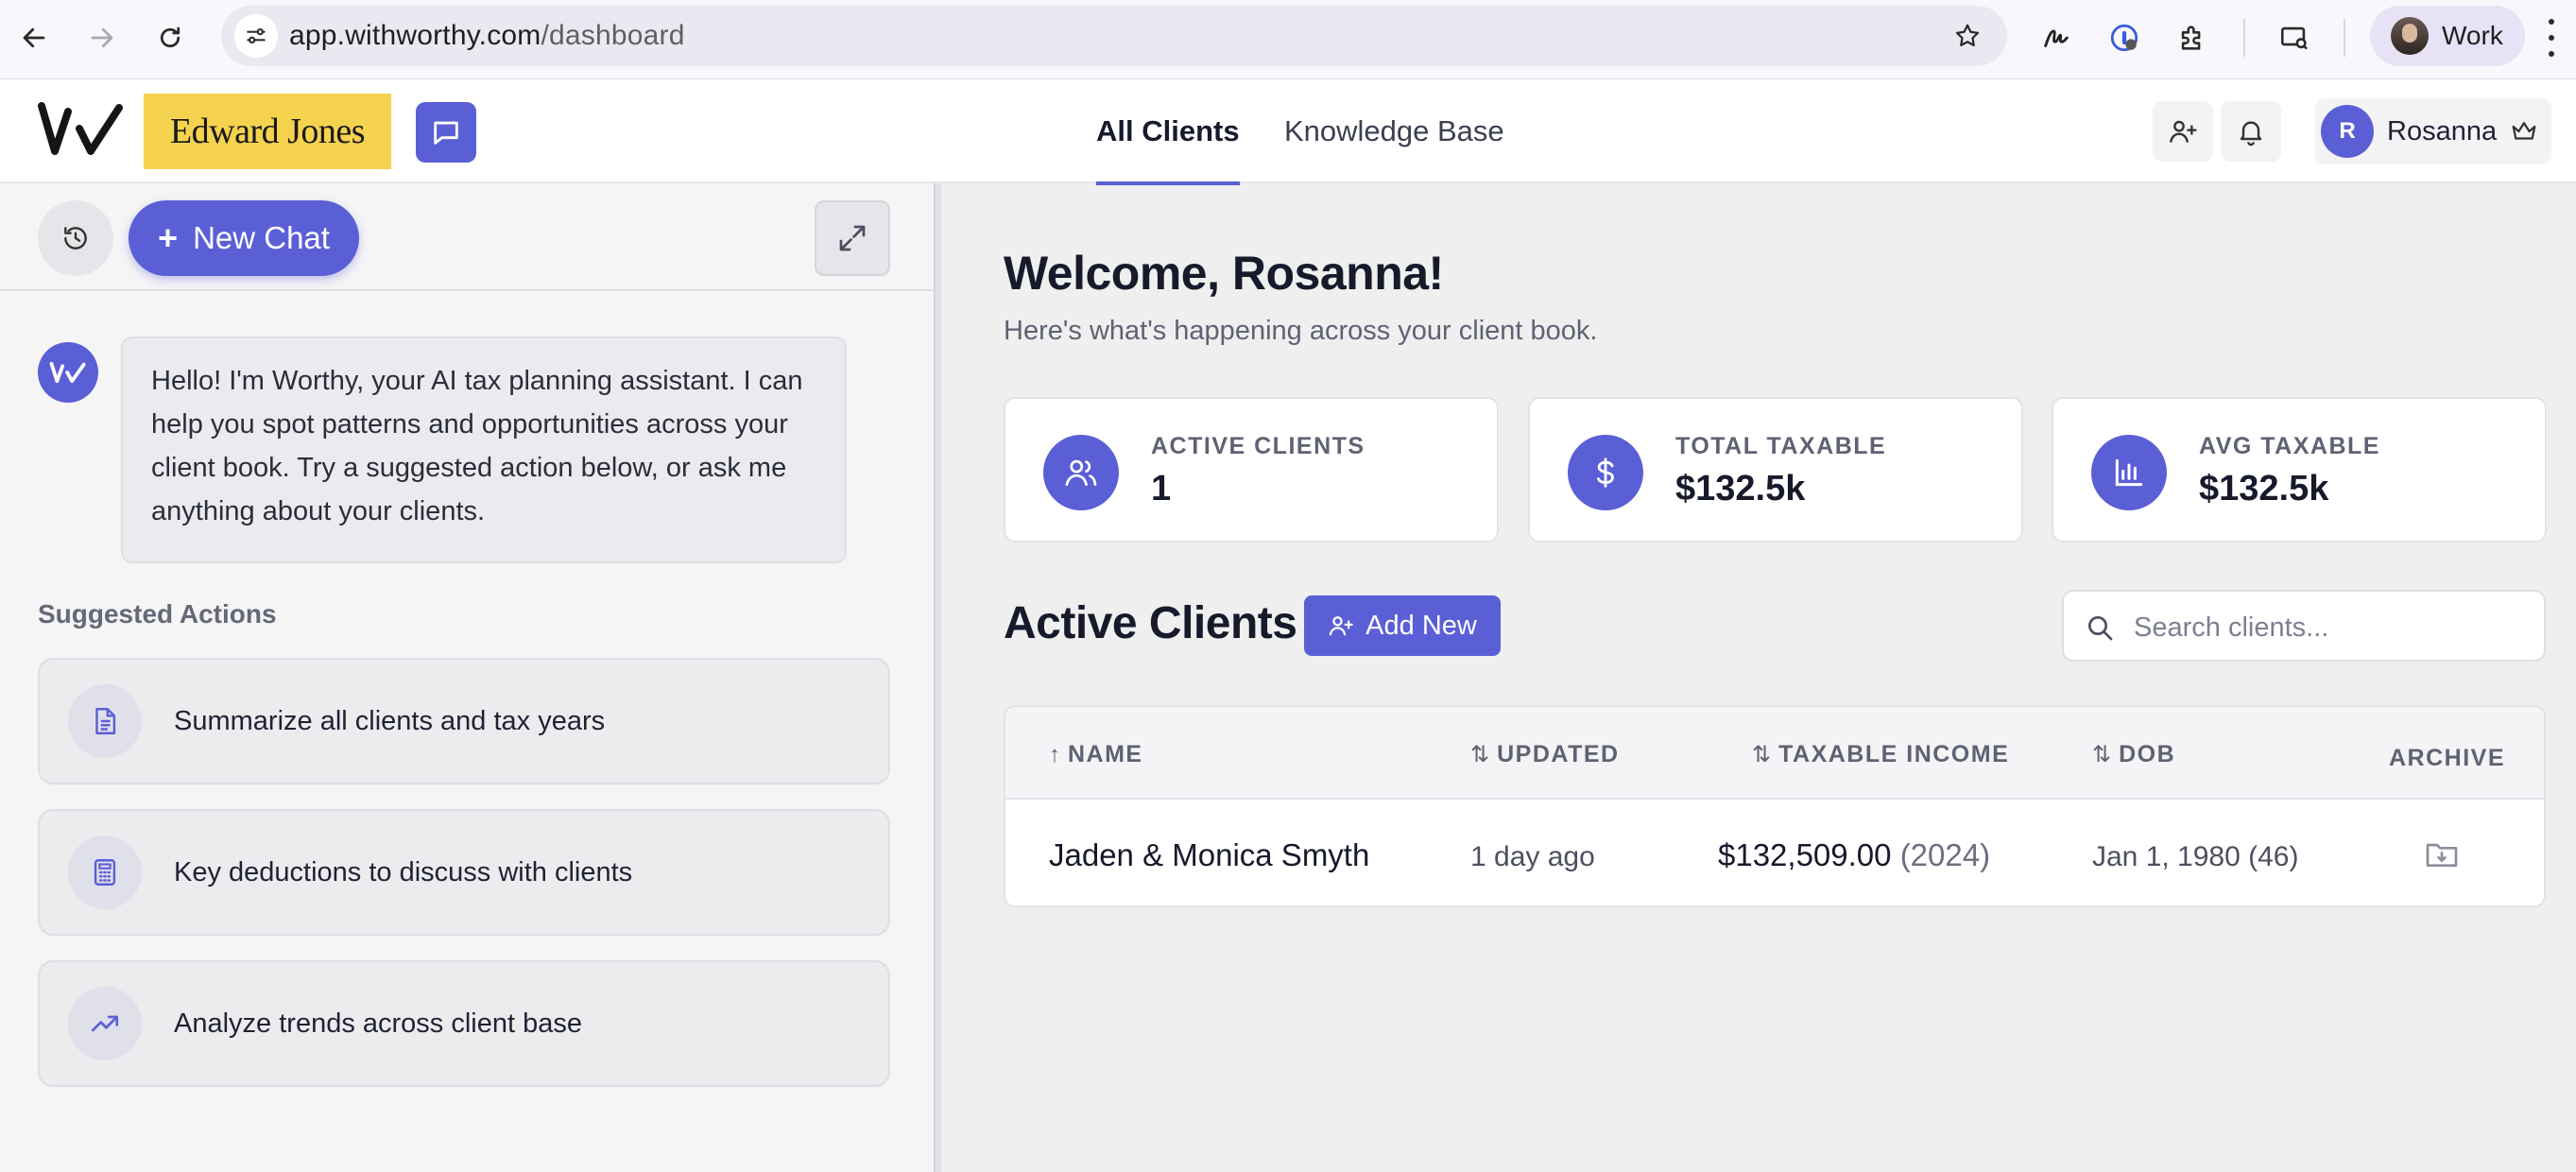 This screenshot has width=2576, height=1172. I want to click on calculator-icon, so click(105, 872).